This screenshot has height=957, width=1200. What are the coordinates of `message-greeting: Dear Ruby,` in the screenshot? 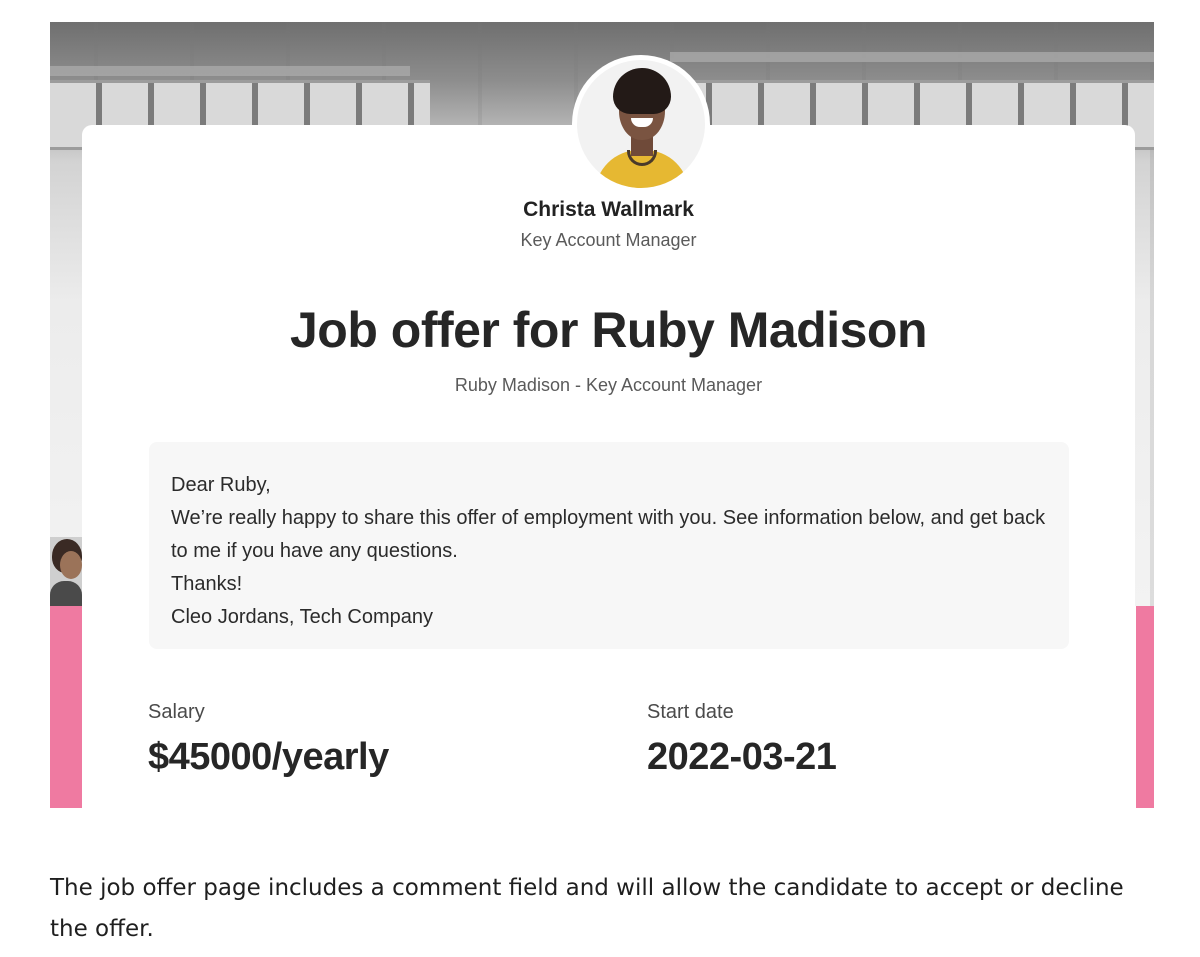 It's located at (221, 485).